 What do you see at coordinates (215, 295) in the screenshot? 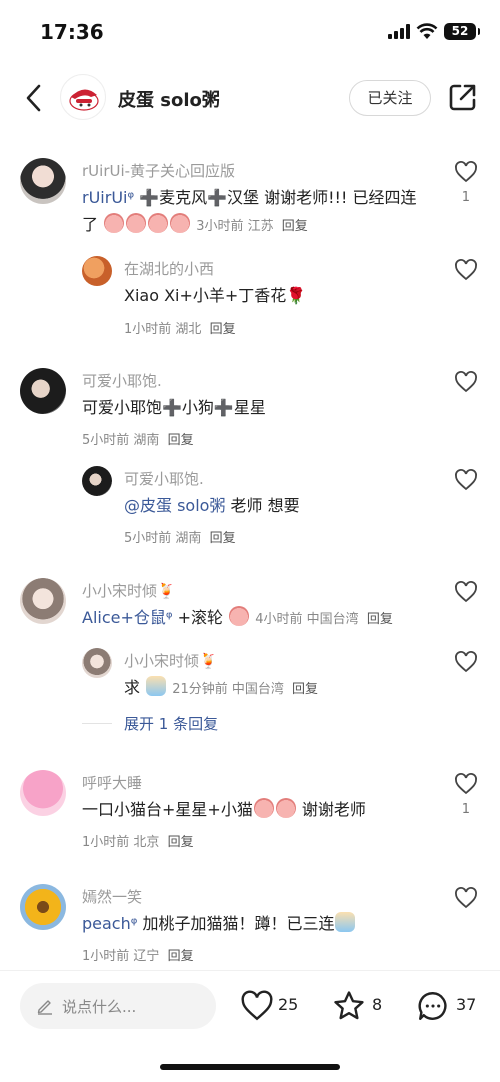
I see `comment-body: Xiao Xi+小羊+丁香花🌹` at bounding box center [215, 295].